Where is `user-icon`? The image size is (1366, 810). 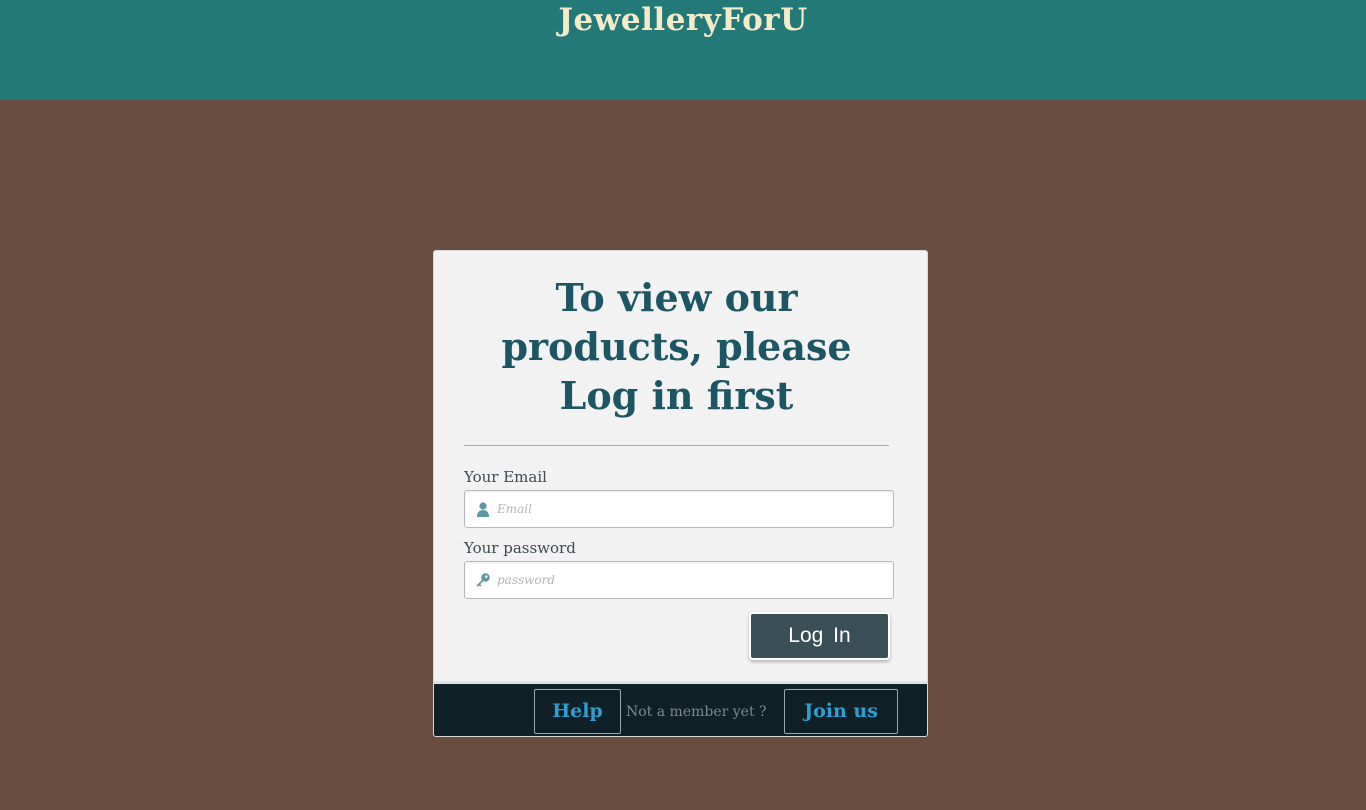 user-icon is located at coordinates (483, 509).